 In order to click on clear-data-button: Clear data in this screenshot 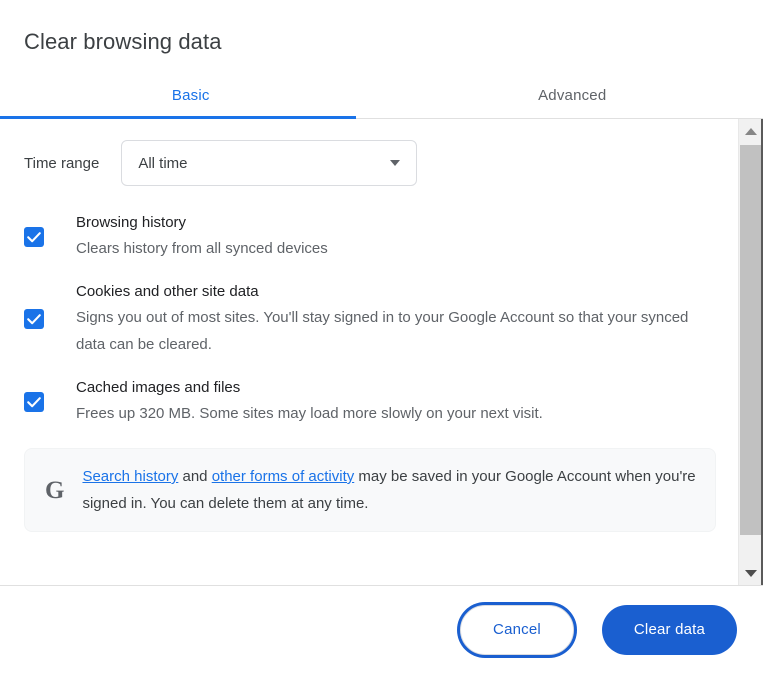, I will do `click(669, 629)`.